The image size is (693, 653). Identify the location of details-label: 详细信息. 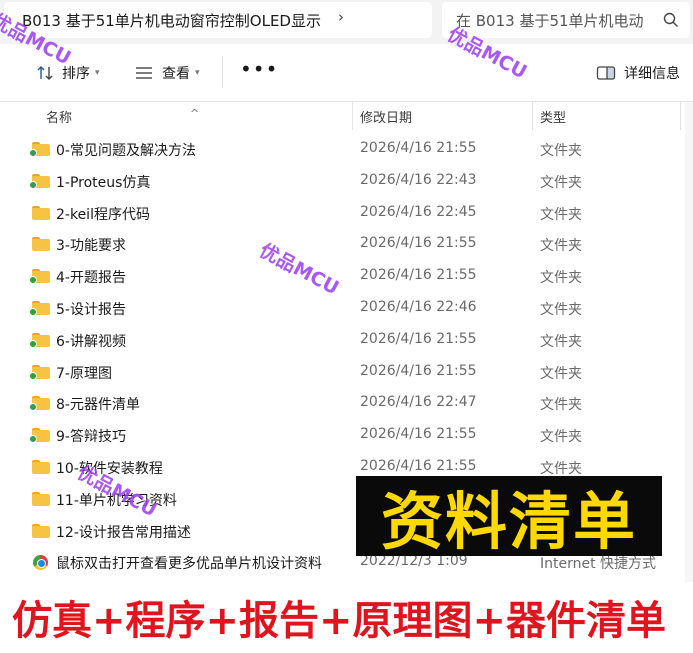
(652, 74).